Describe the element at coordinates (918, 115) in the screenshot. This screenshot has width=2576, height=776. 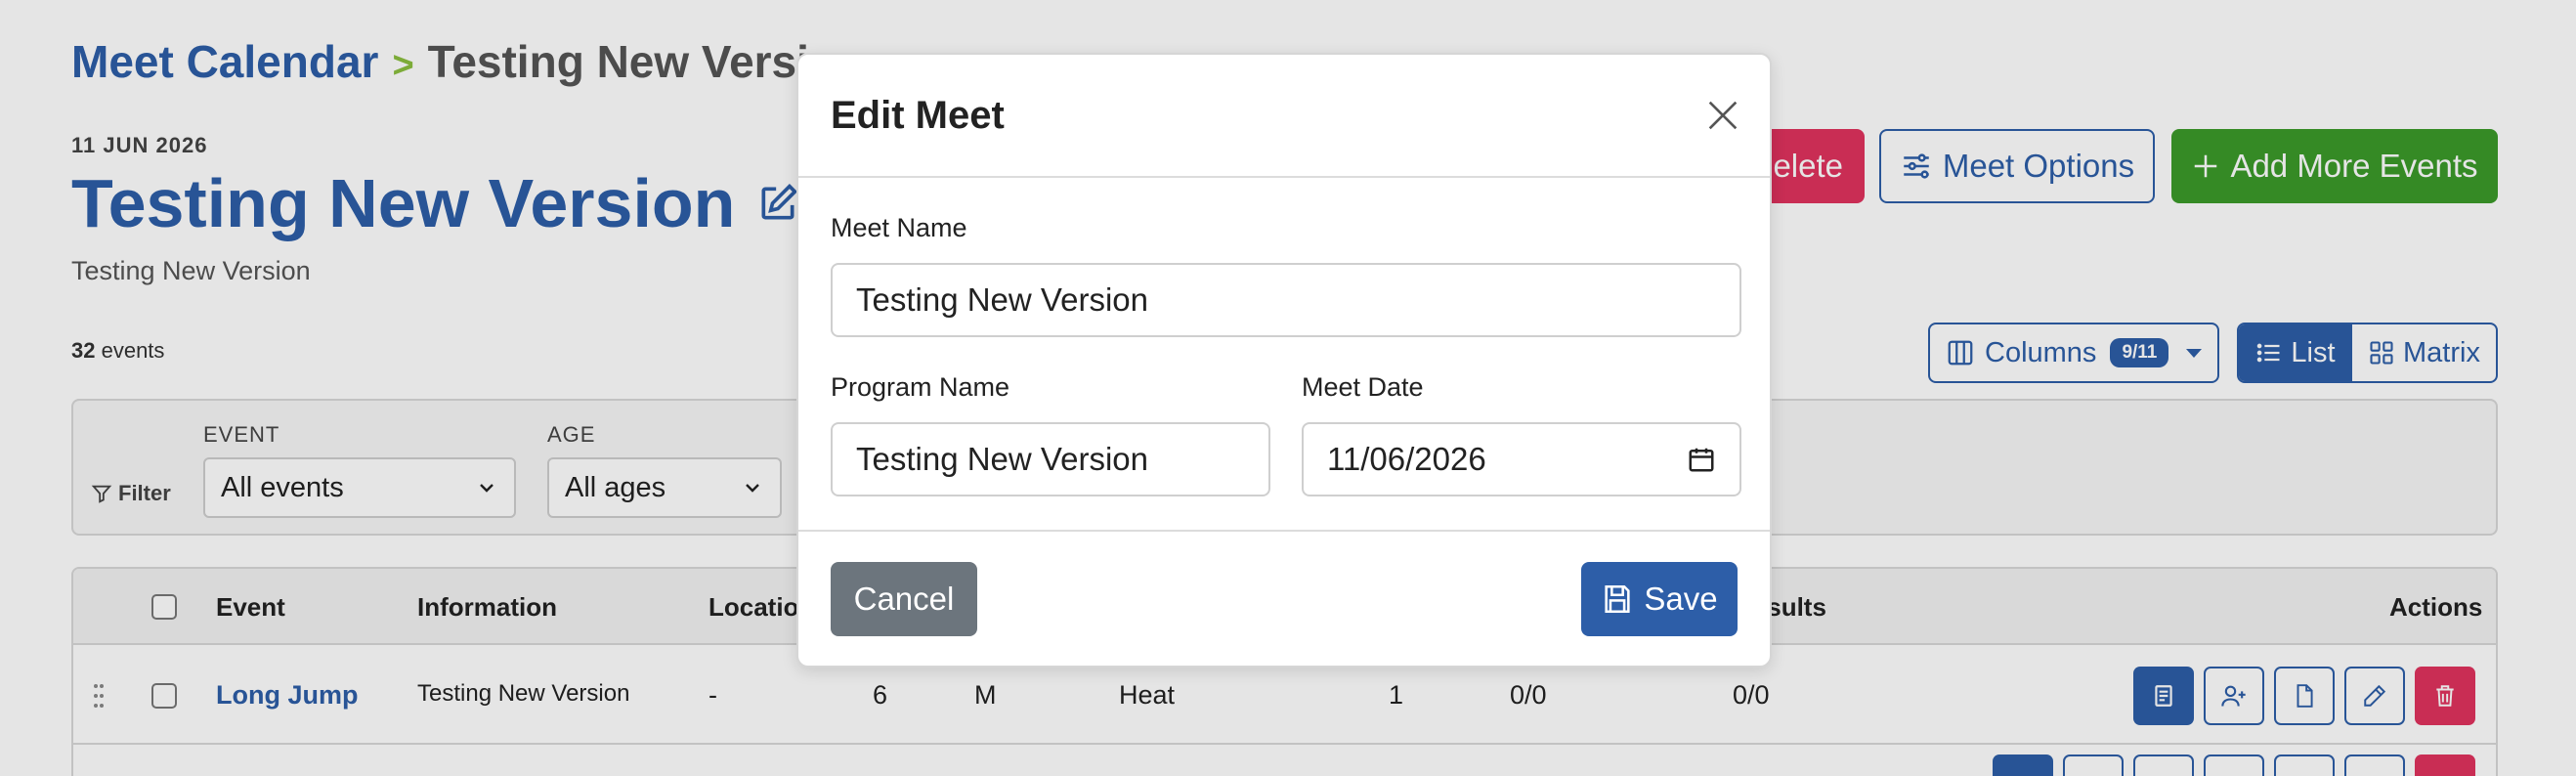
I see `modal-title: Edit Meet` at that location.